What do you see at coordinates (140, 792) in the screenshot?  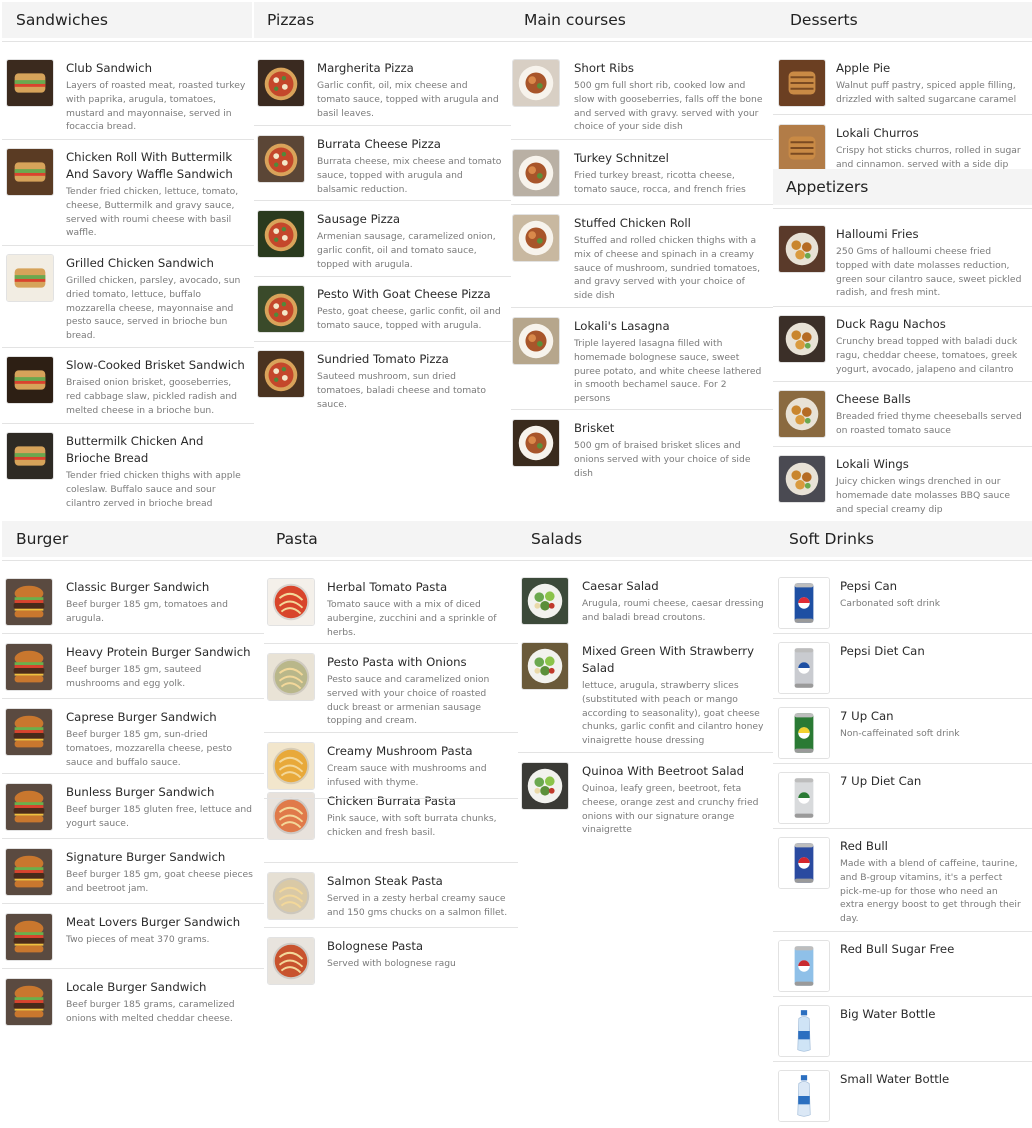 I see `item-name: Bunless Burger Sandwich` at bounding box center [140, 792].